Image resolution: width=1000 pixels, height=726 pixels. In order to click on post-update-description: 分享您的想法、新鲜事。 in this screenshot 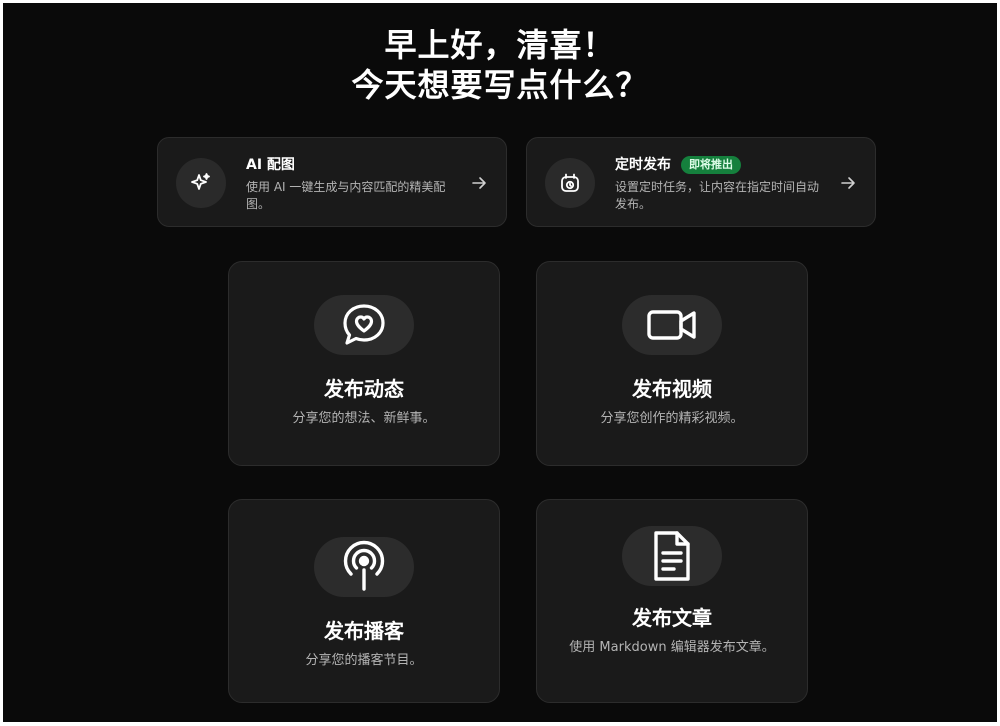, I will do `click(364, 418)`.